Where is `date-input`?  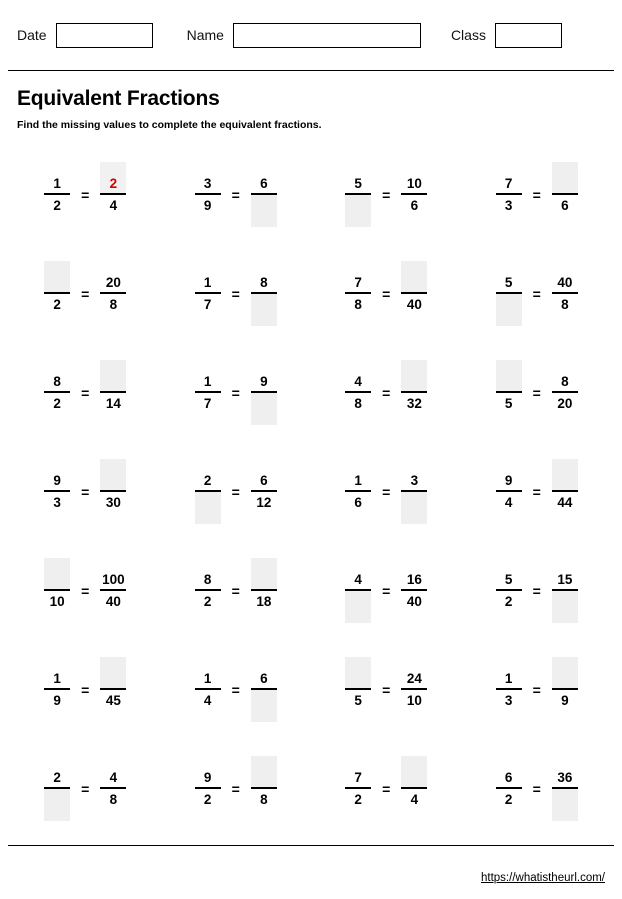
date-input is located at coordinates (104, 35).